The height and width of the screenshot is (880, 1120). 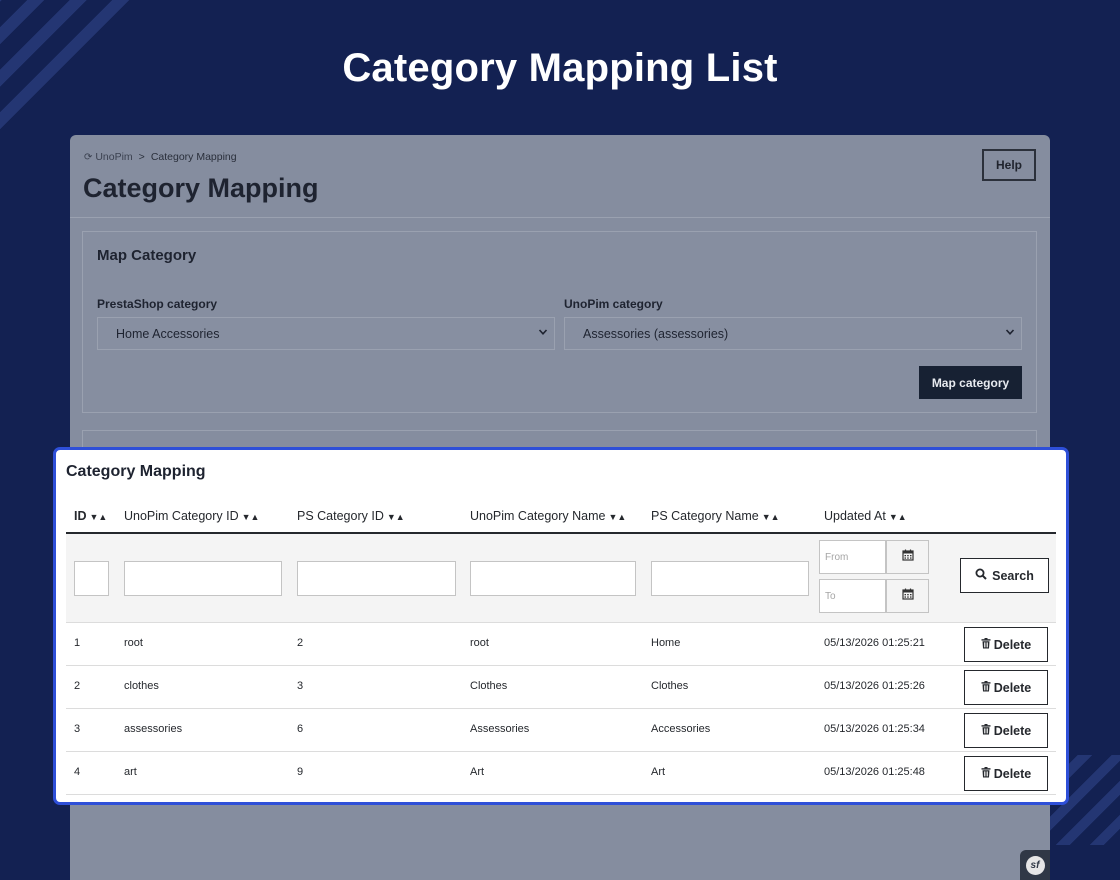 I want to click on calendar-from-button, so click(x=907, y=557).